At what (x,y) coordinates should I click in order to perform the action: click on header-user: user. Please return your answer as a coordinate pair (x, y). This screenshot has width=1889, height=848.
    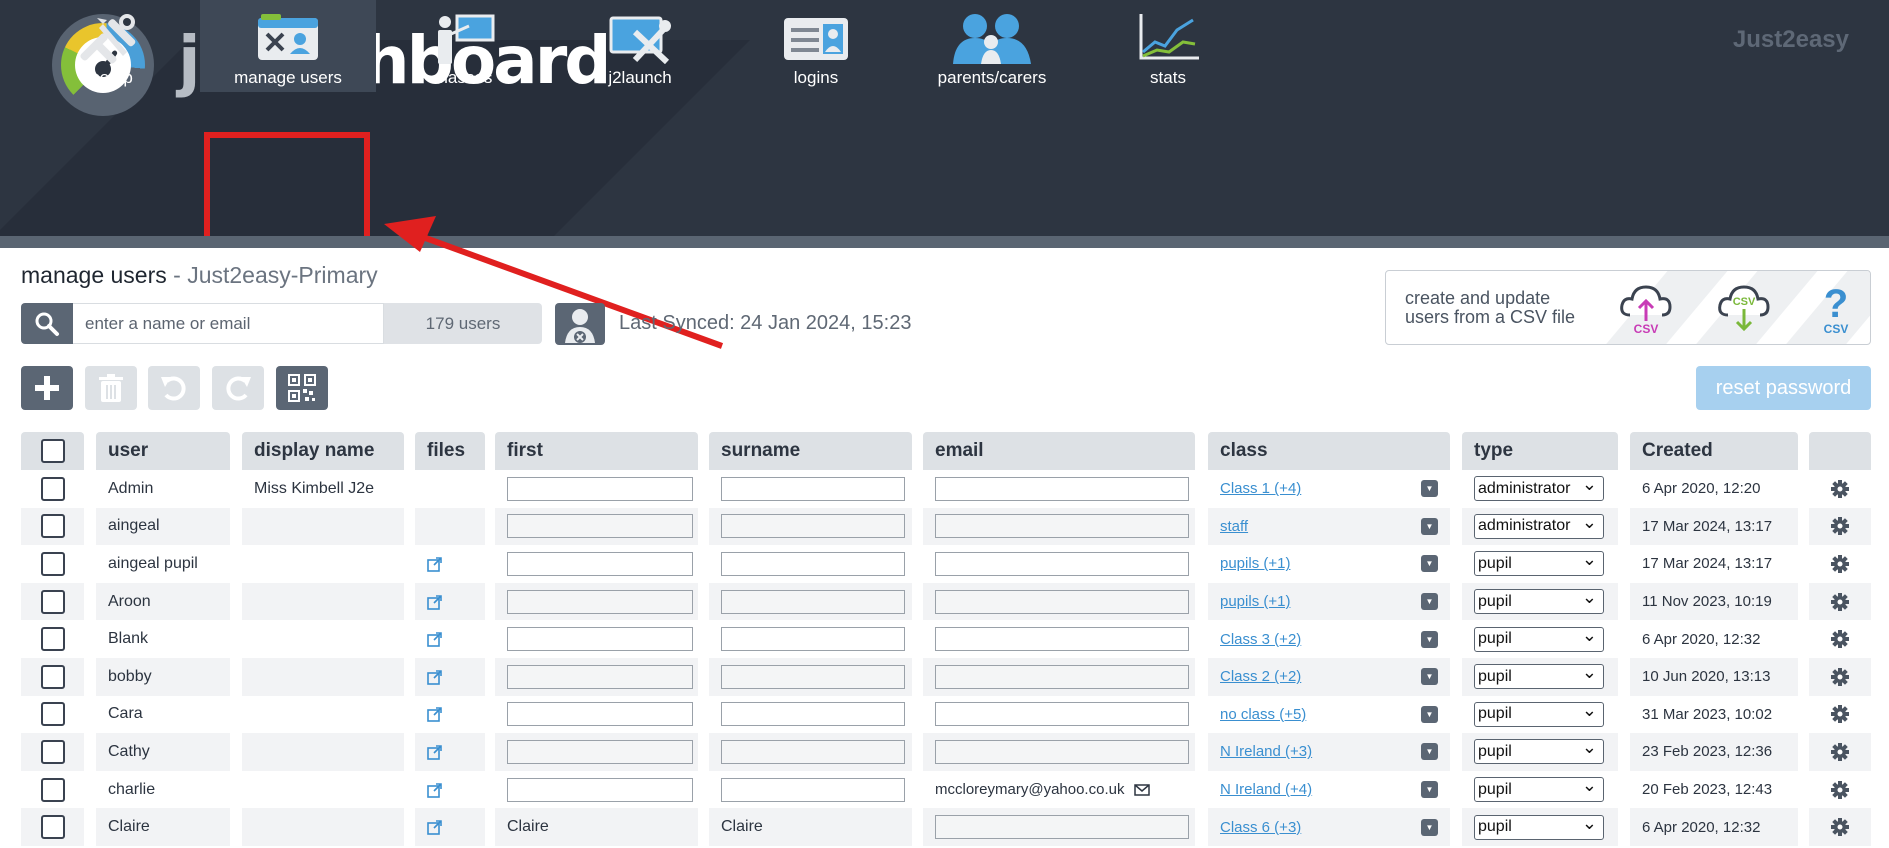
    Looking at the image, I should click on (163, 451).